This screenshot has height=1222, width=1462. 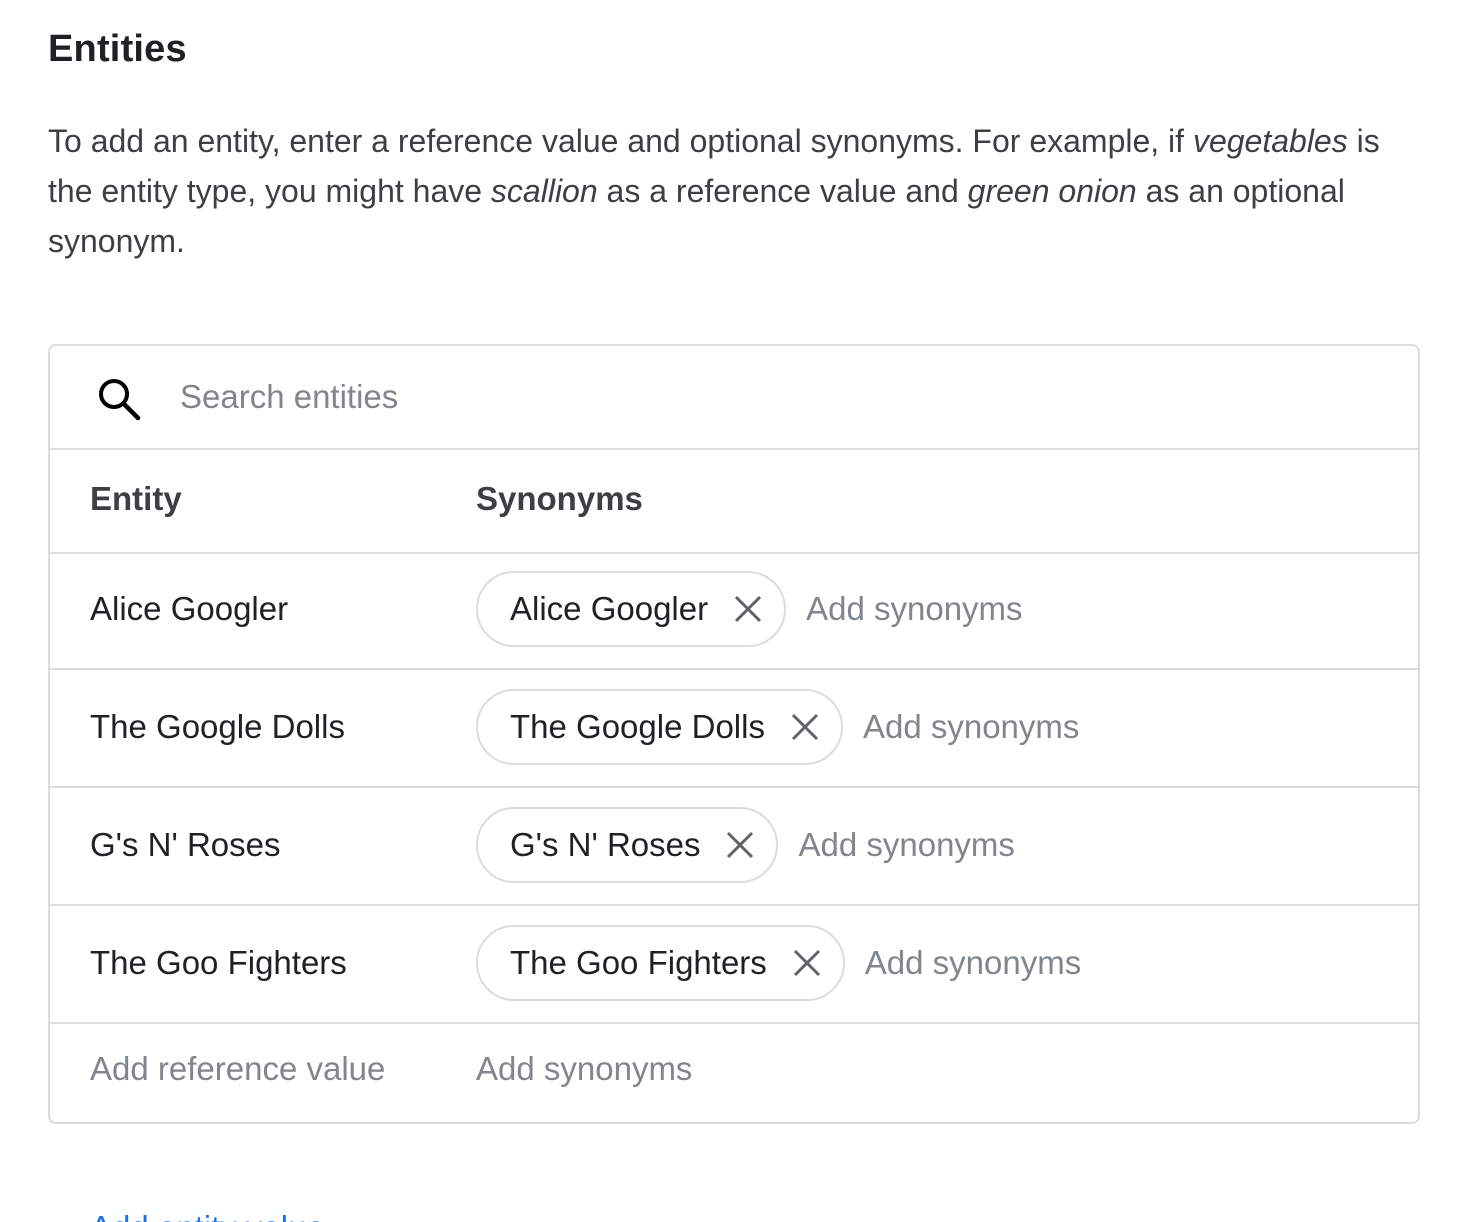 What do you see at coordinates (676, 1069) in the screenshot?
I see `new-row-add-synonyms-input` at bounding box center [676, 1069].